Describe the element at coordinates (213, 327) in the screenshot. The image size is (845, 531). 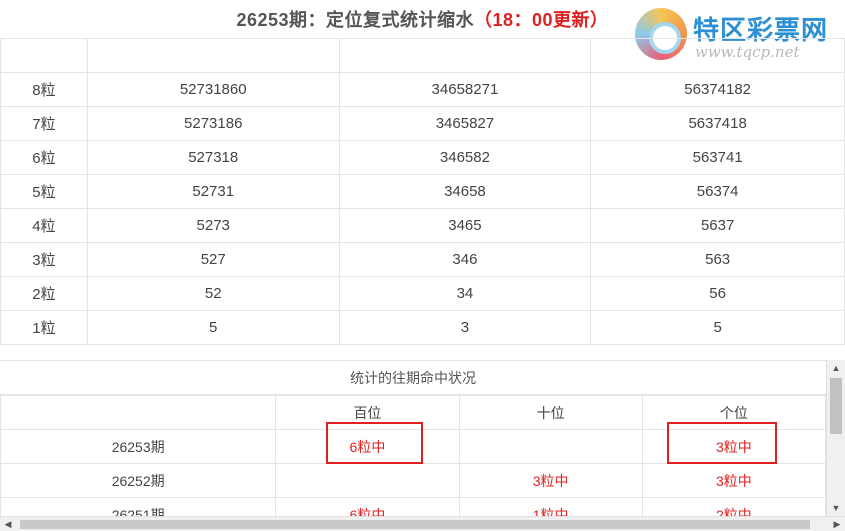
I see `cell-hundreds: 5` at that location.